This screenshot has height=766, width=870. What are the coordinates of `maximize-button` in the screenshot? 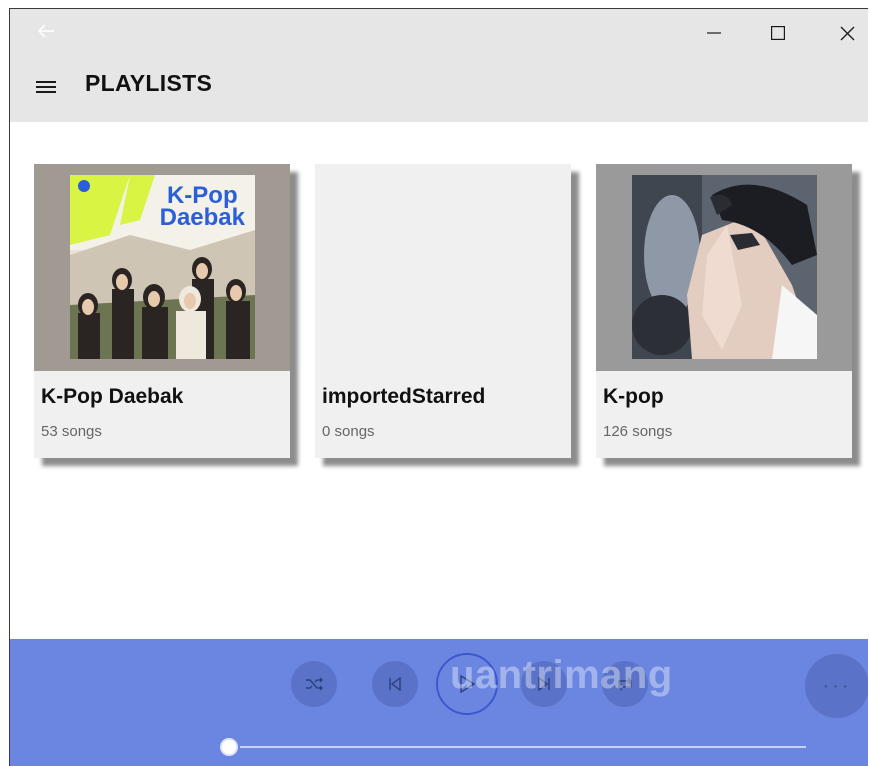 It's located at (778, 33).